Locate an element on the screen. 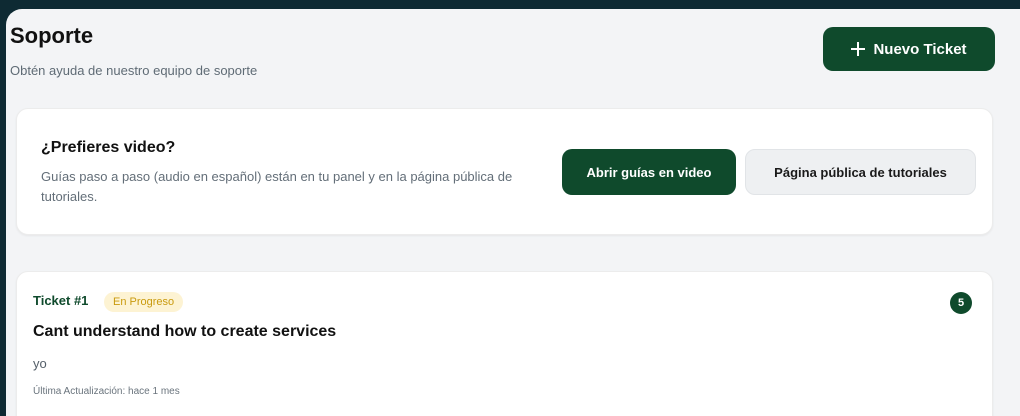 This screenshot has height=416, width=1020. new-ticket-button: Nuevo Ticket is located at coordinates (909, 49).